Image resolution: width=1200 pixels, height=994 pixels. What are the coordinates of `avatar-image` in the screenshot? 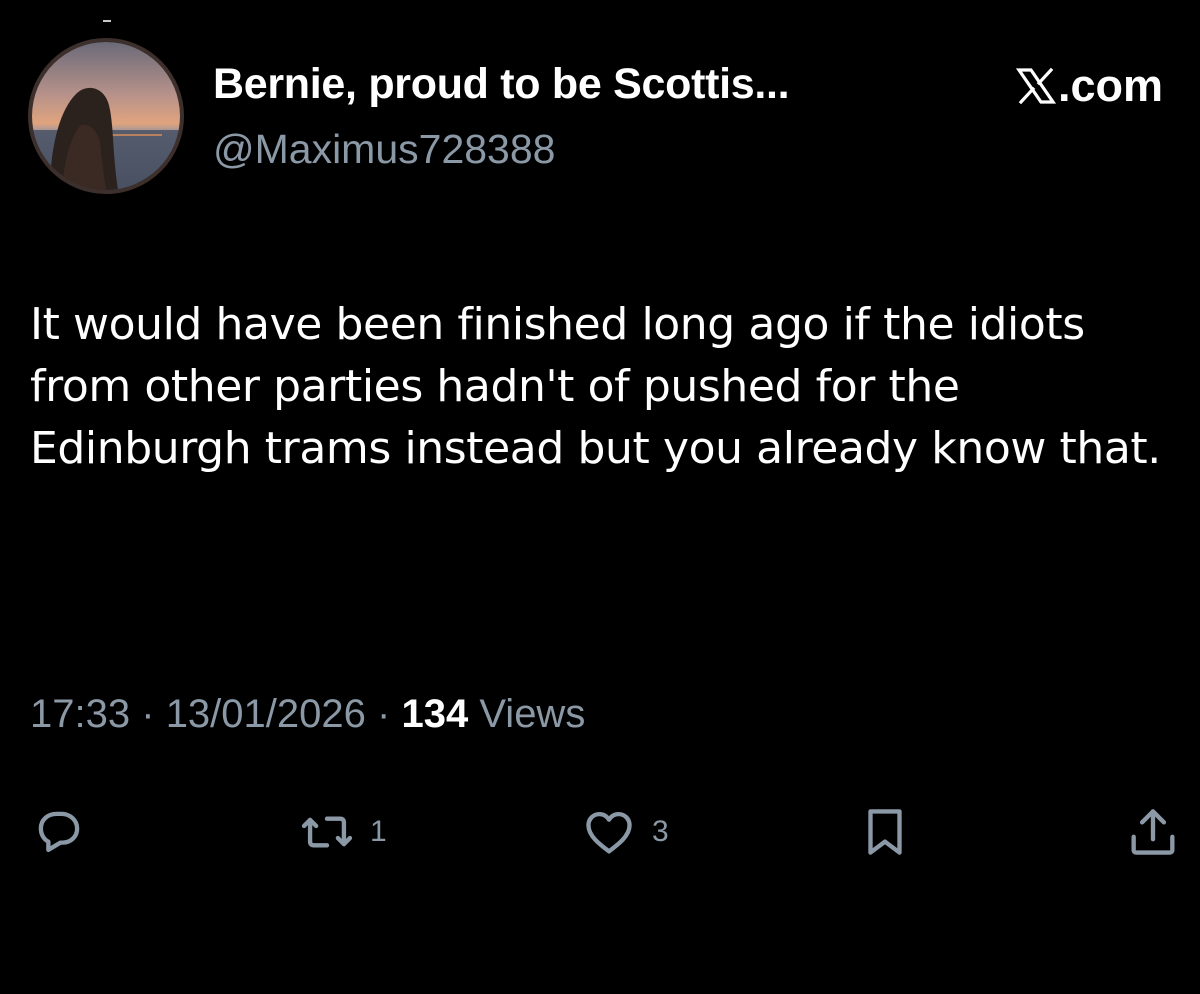 It's located at (106, 116).